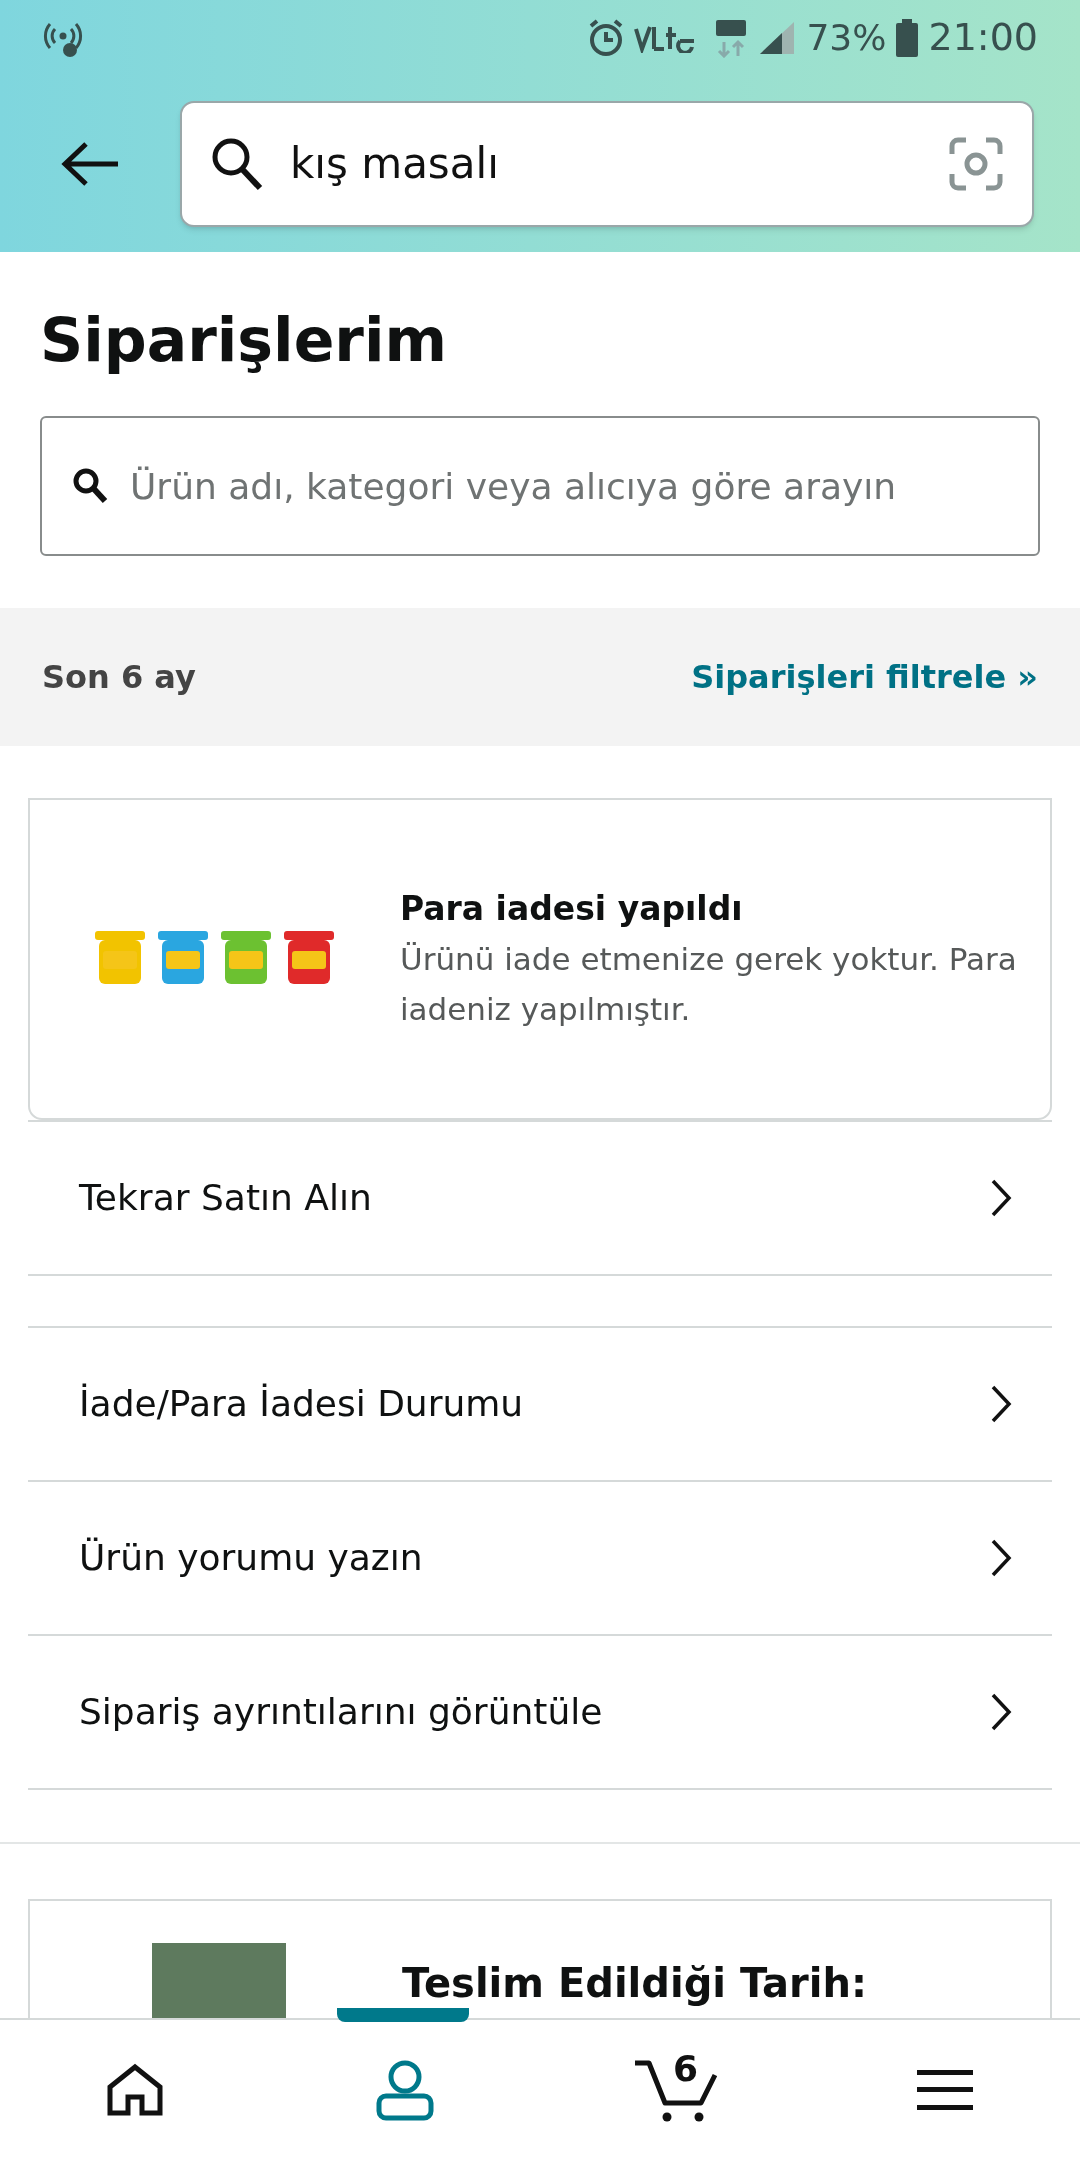 The image size is (1080, 2160). Describe the element at coordinates (90, 486) in the screenshot. I see `search-icon` at that location.